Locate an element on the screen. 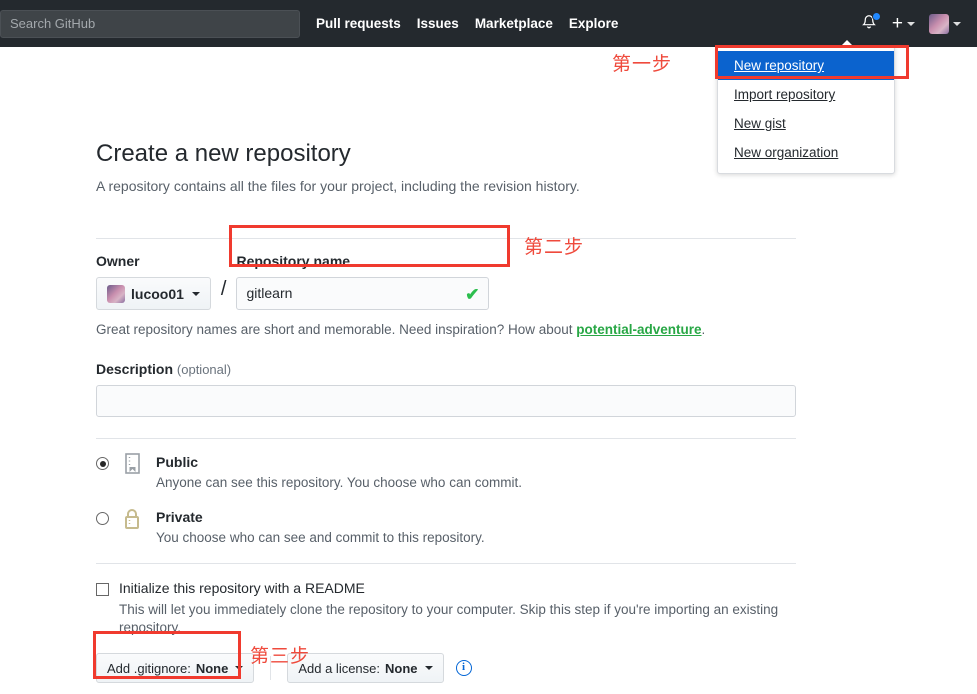  license-select-button: Add a license: None is located at coordinates (365, 668).